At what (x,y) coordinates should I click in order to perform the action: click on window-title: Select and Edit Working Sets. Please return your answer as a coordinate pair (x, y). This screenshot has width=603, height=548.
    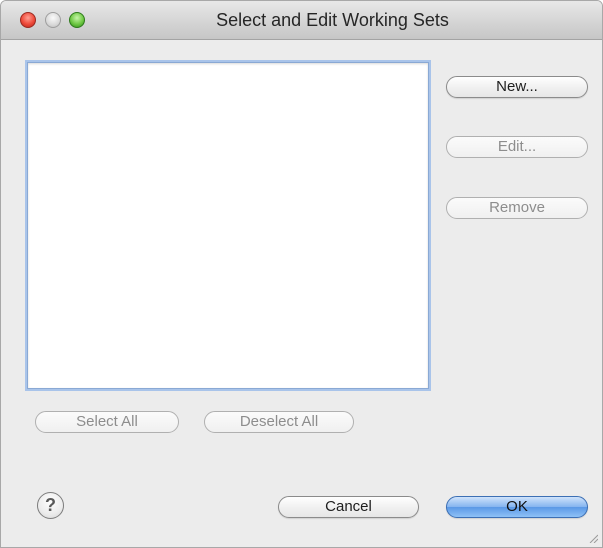
    Looking at the image, I should click on (332, 20).